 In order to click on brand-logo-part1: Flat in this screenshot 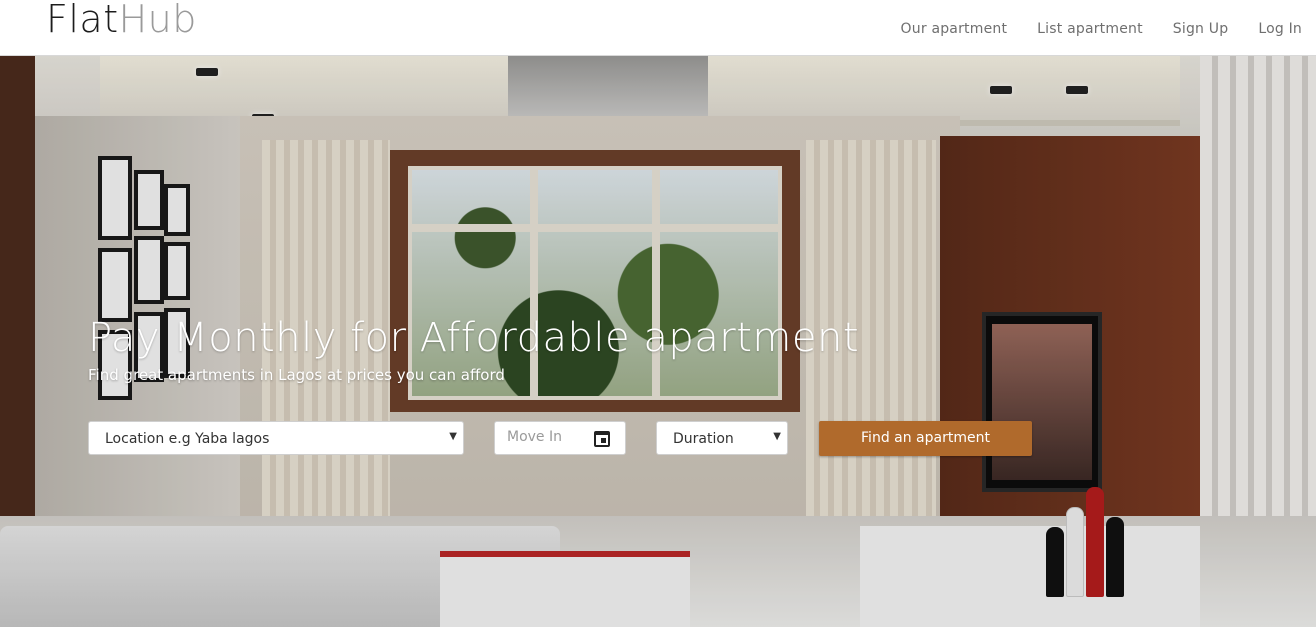, I will do `click(82, 20)`.